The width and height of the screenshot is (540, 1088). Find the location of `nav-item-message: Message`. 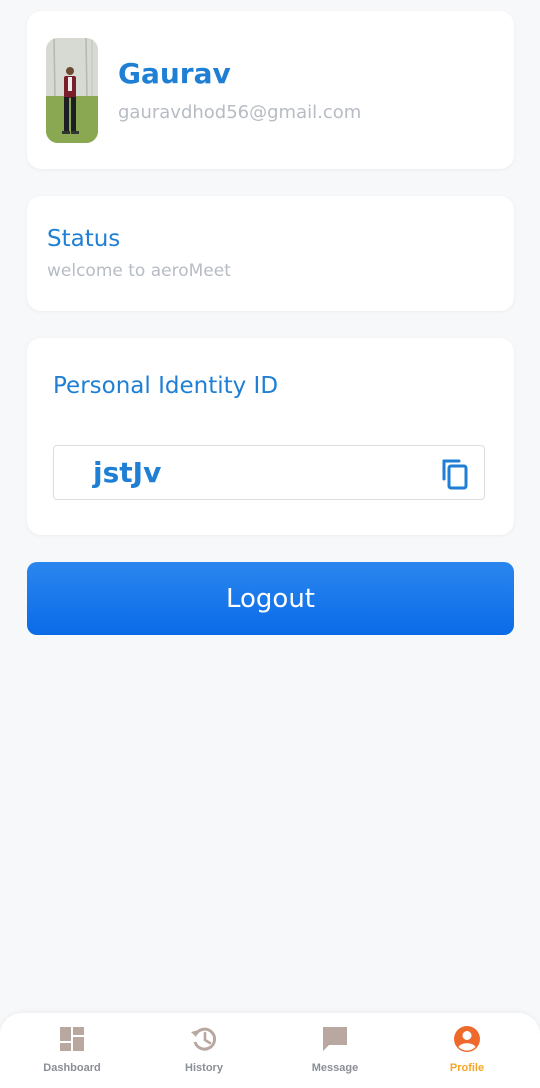

nav-item-message: Message is located at coordinates (335, 1050).